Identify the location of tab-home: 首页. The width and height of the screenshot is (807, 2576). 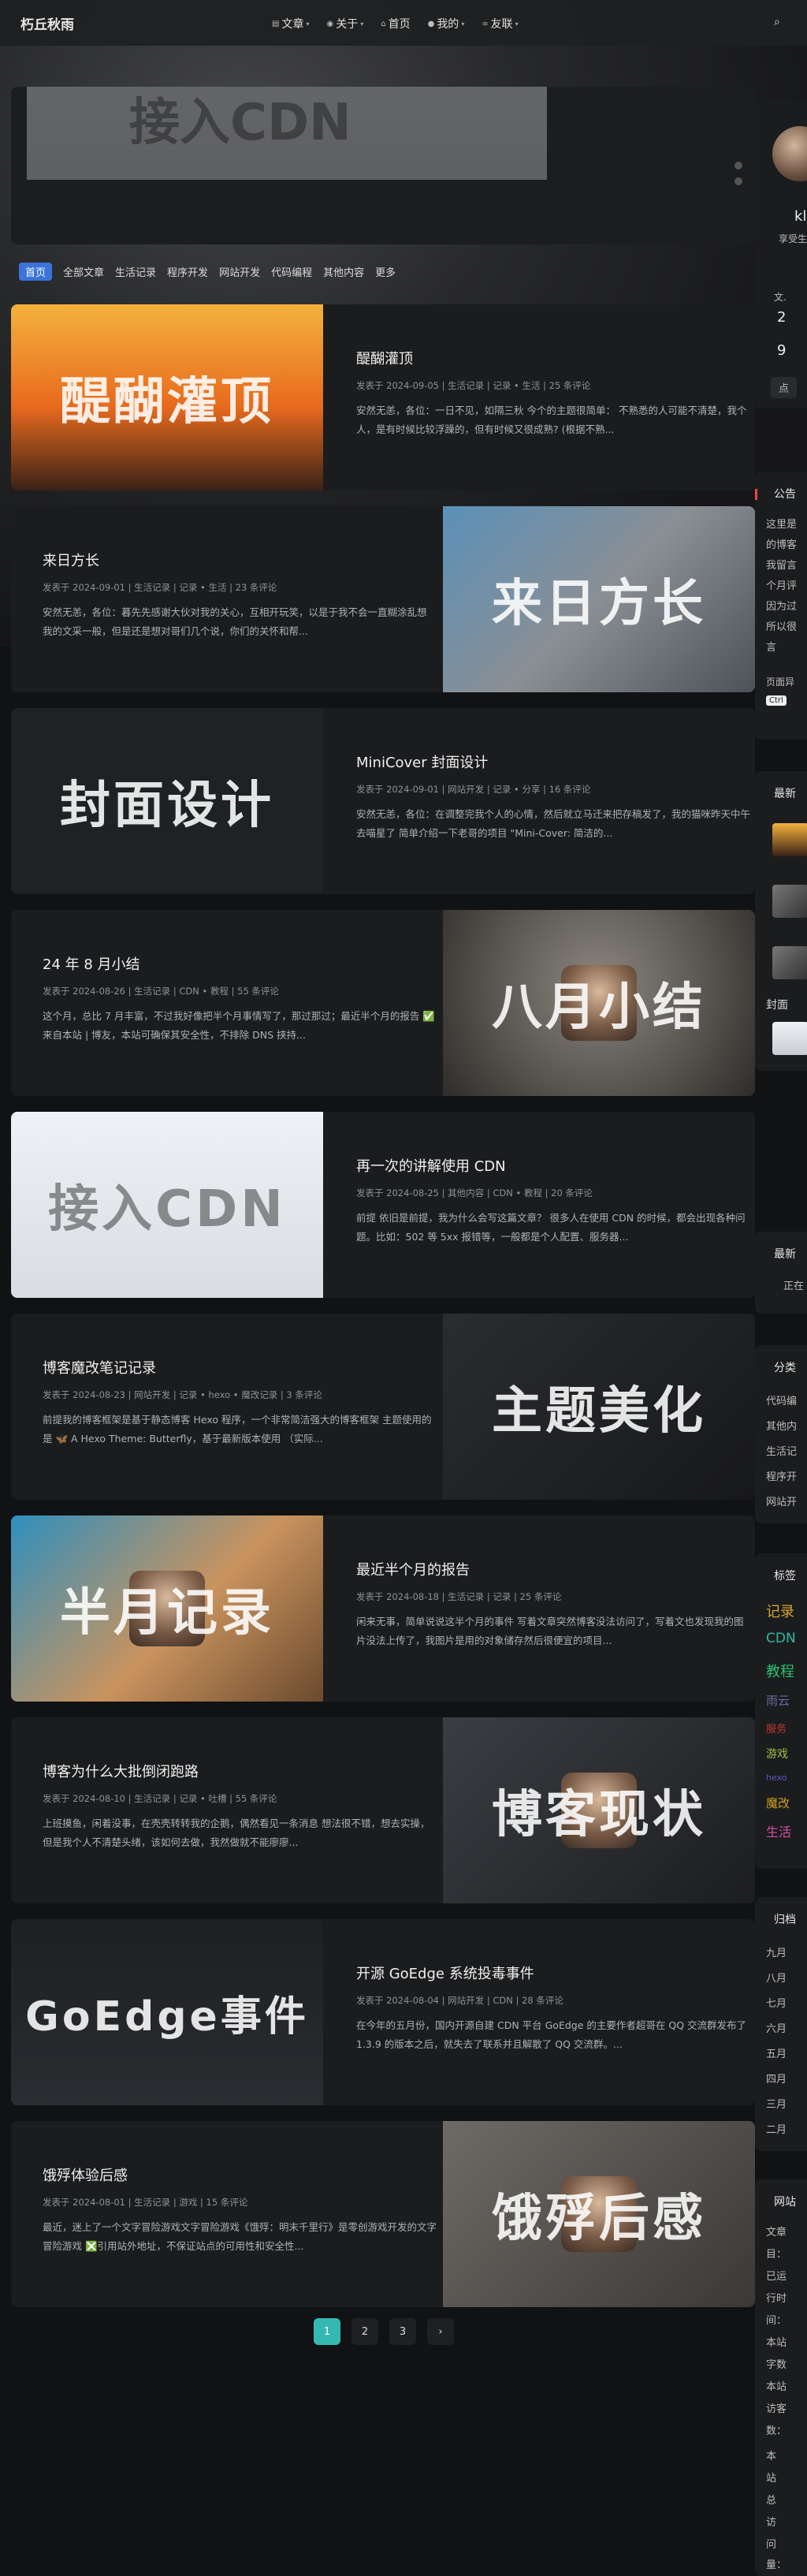
(36, 272).